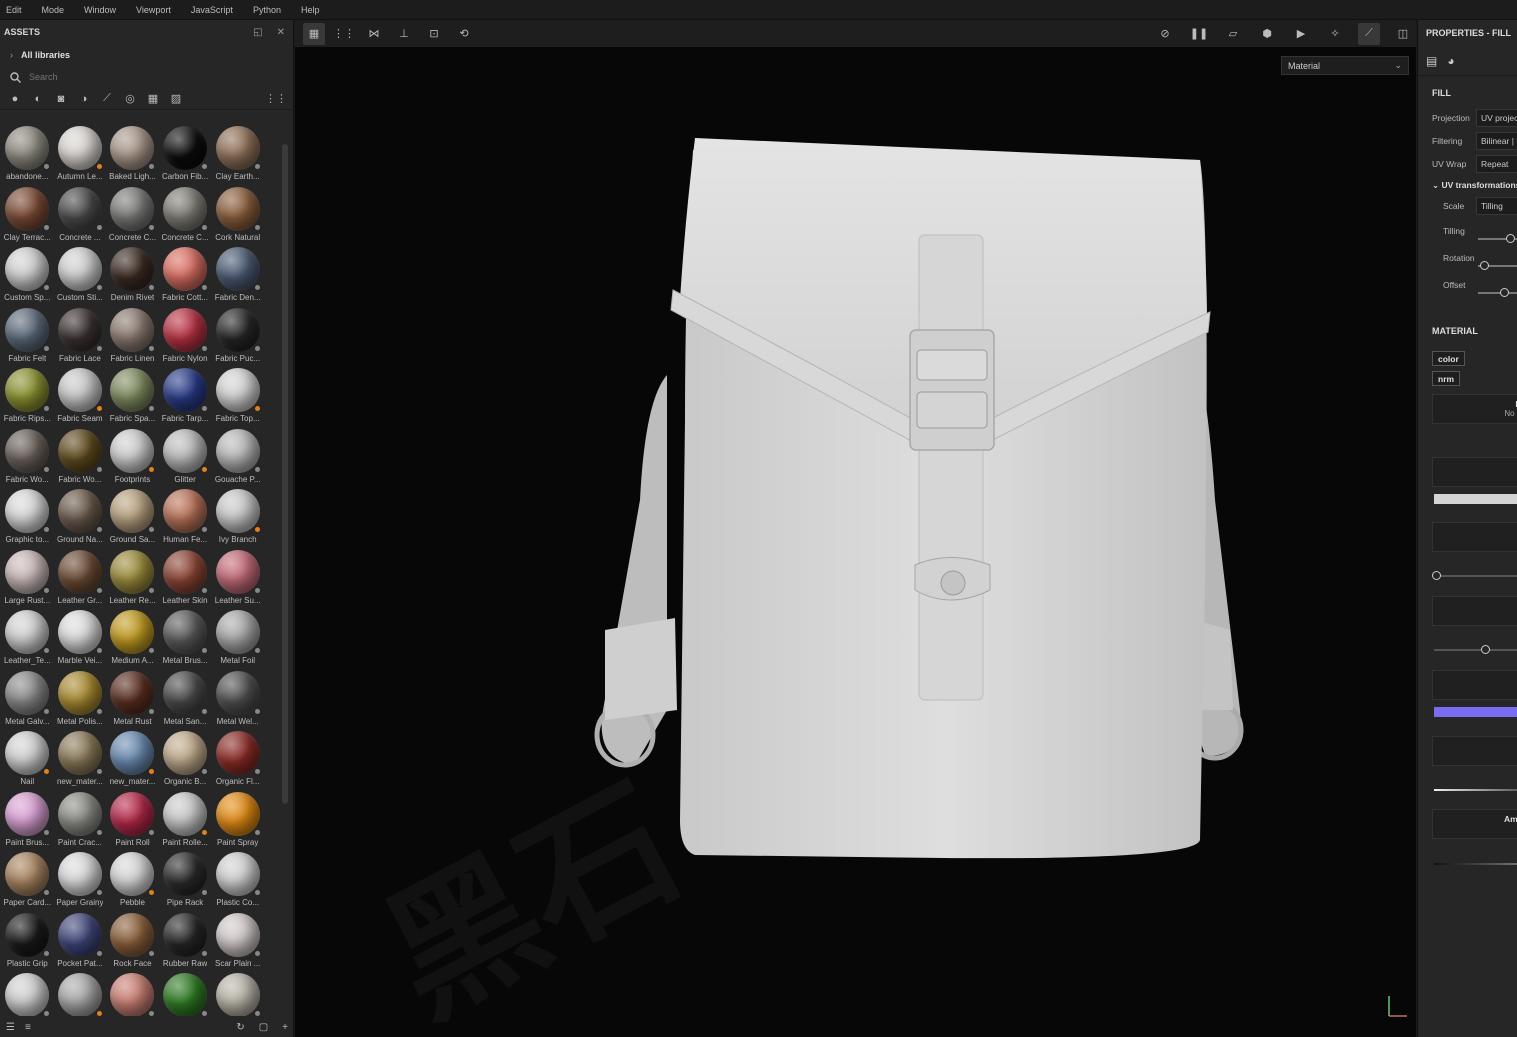 Image resolution: width=1517 pixels, height=1037 pixels. I want to click on new-folder-icon: ▢, so click(263, 1027).